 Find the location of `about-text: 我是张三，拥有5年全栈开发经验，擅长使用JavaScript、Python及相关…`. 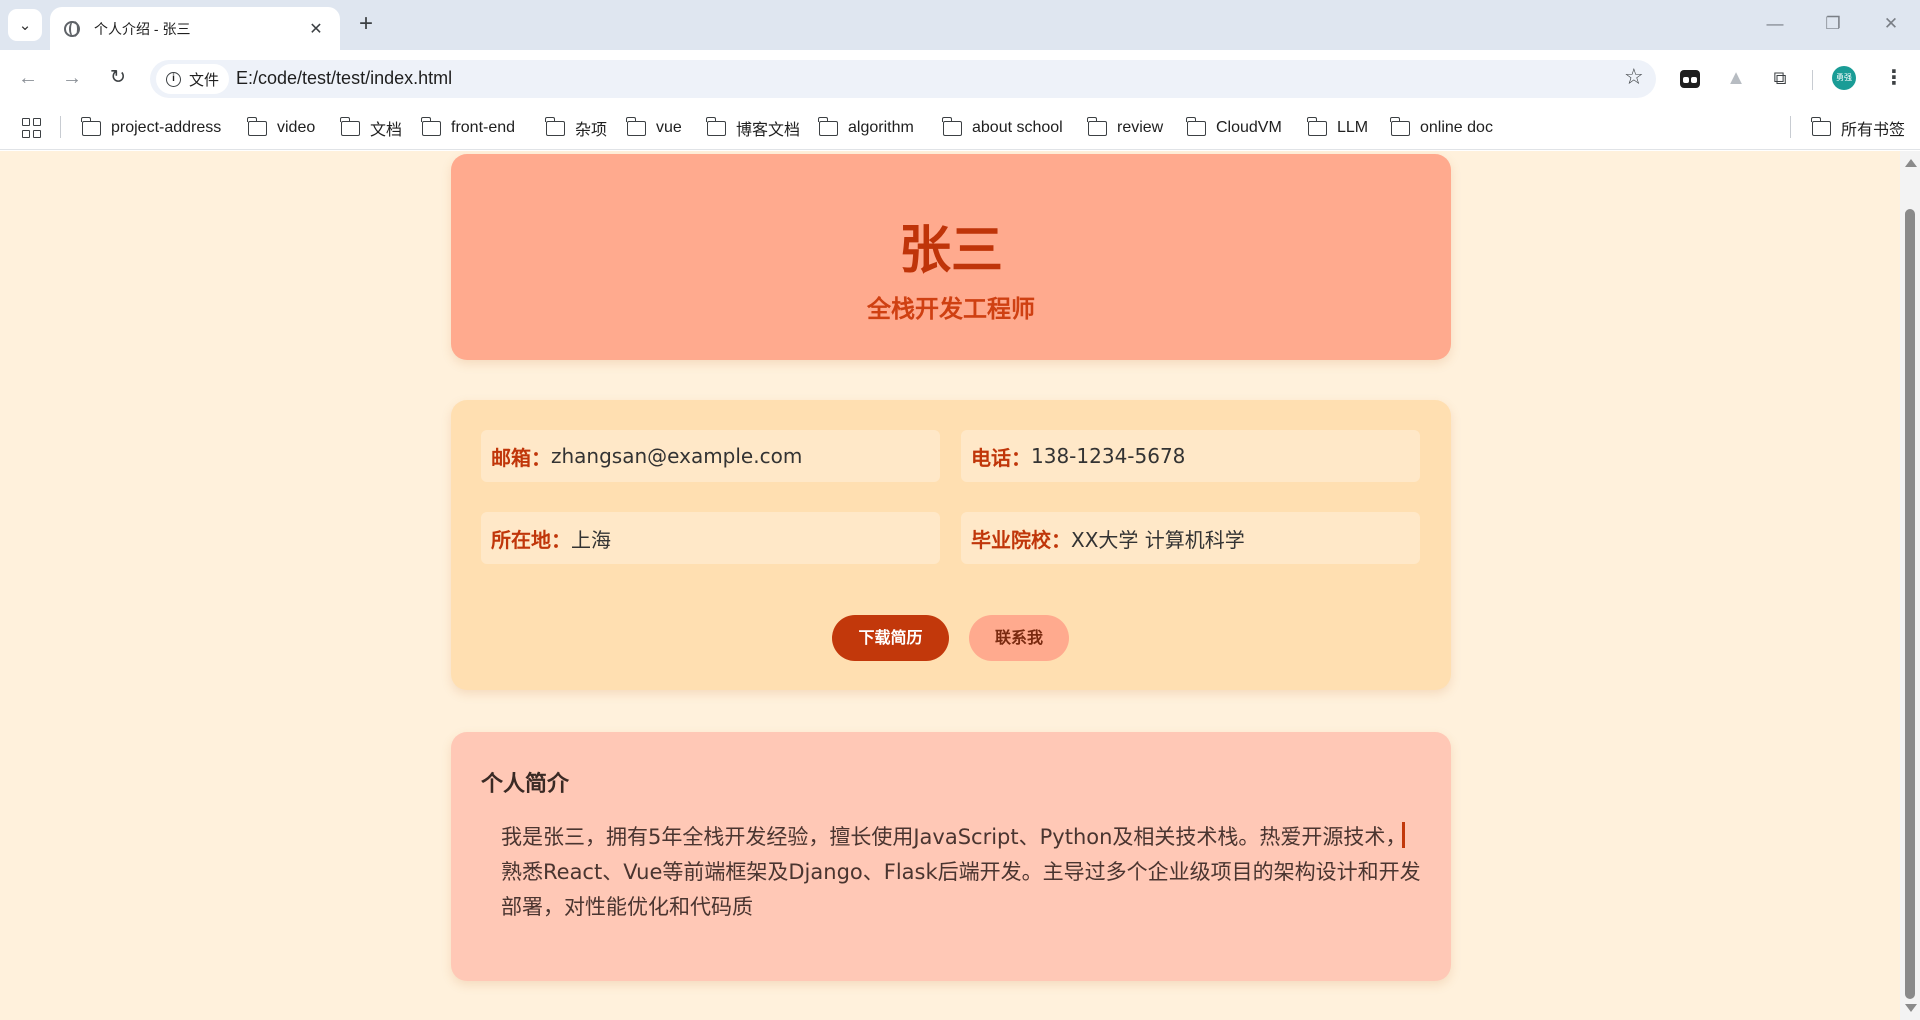

about-text: 我是张三，拥有5年全栈开发经验，擅长使用JavaScript、Python及相关… is located at coordinates (961, 872).